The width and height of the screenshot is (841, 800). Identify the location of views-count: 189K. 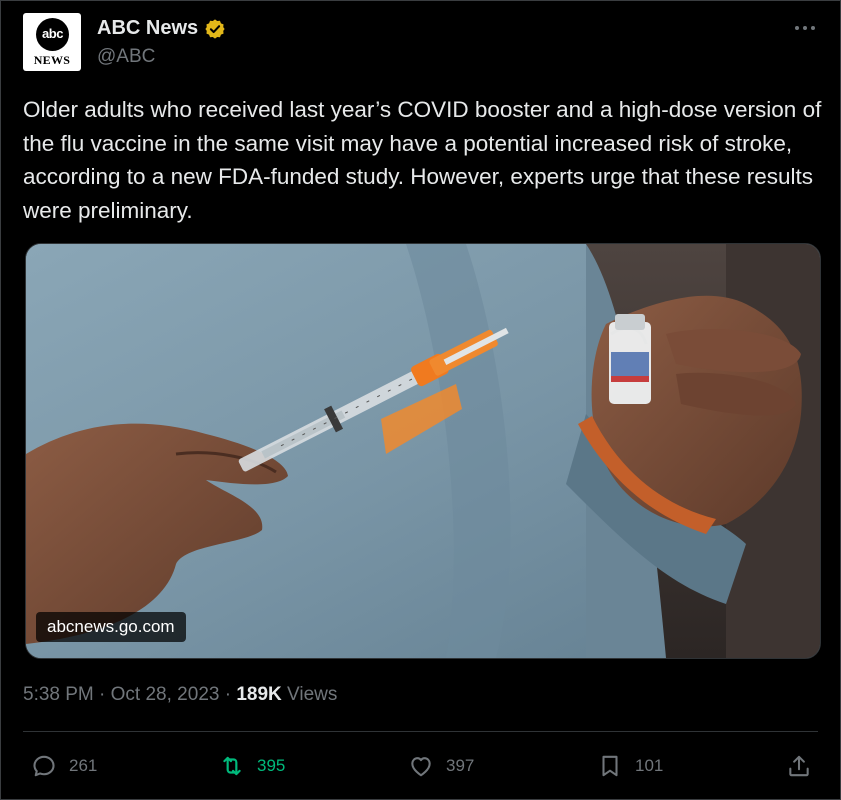
(259, 694).